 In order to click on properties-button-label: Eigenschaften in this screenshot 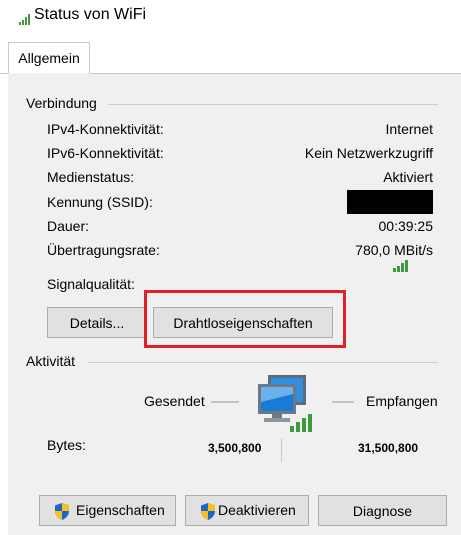, I will do `click(120, 510)`.